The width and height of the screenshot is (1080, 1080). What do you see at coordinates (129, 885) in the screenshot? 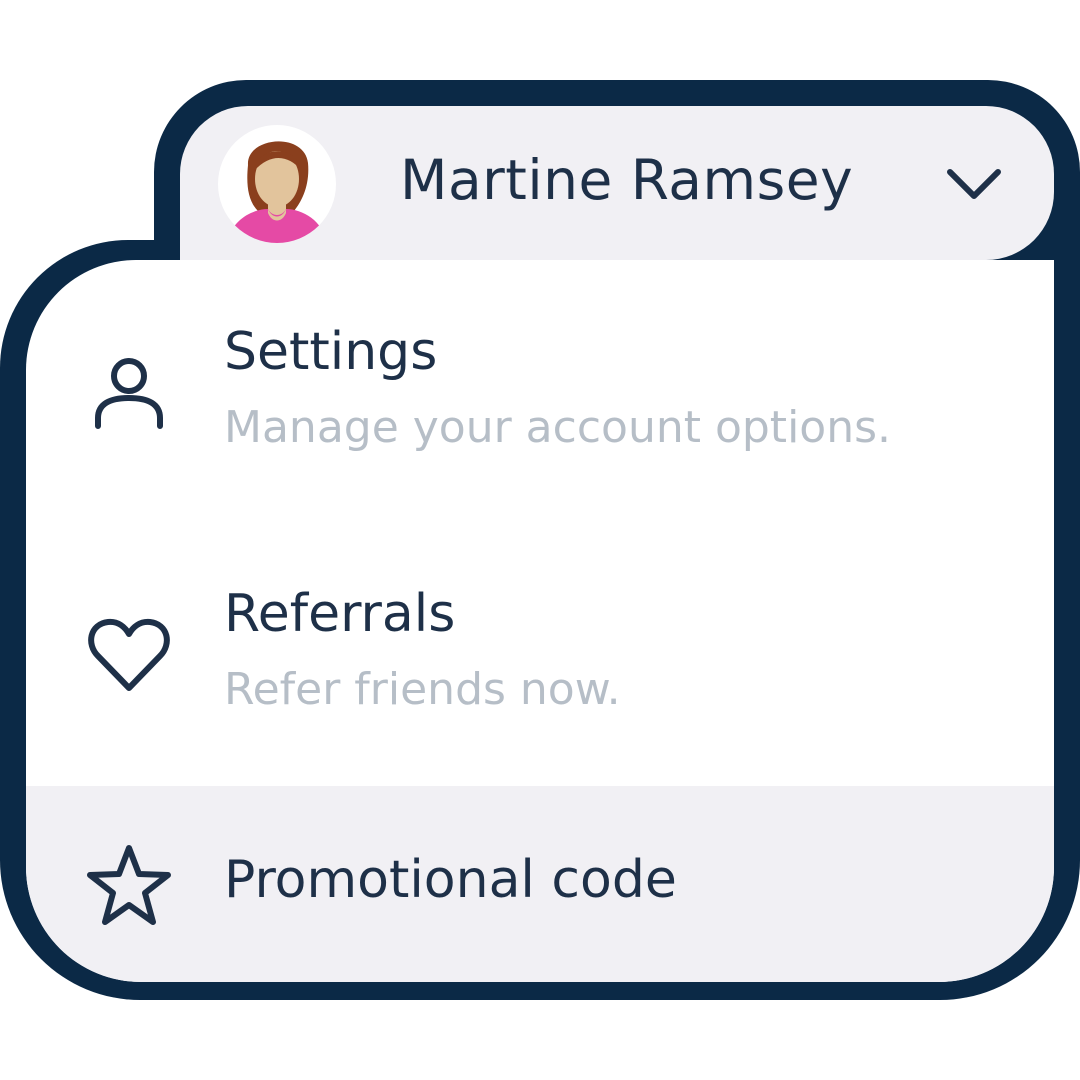
I see `star-icon` at bounding box center [129, 885].